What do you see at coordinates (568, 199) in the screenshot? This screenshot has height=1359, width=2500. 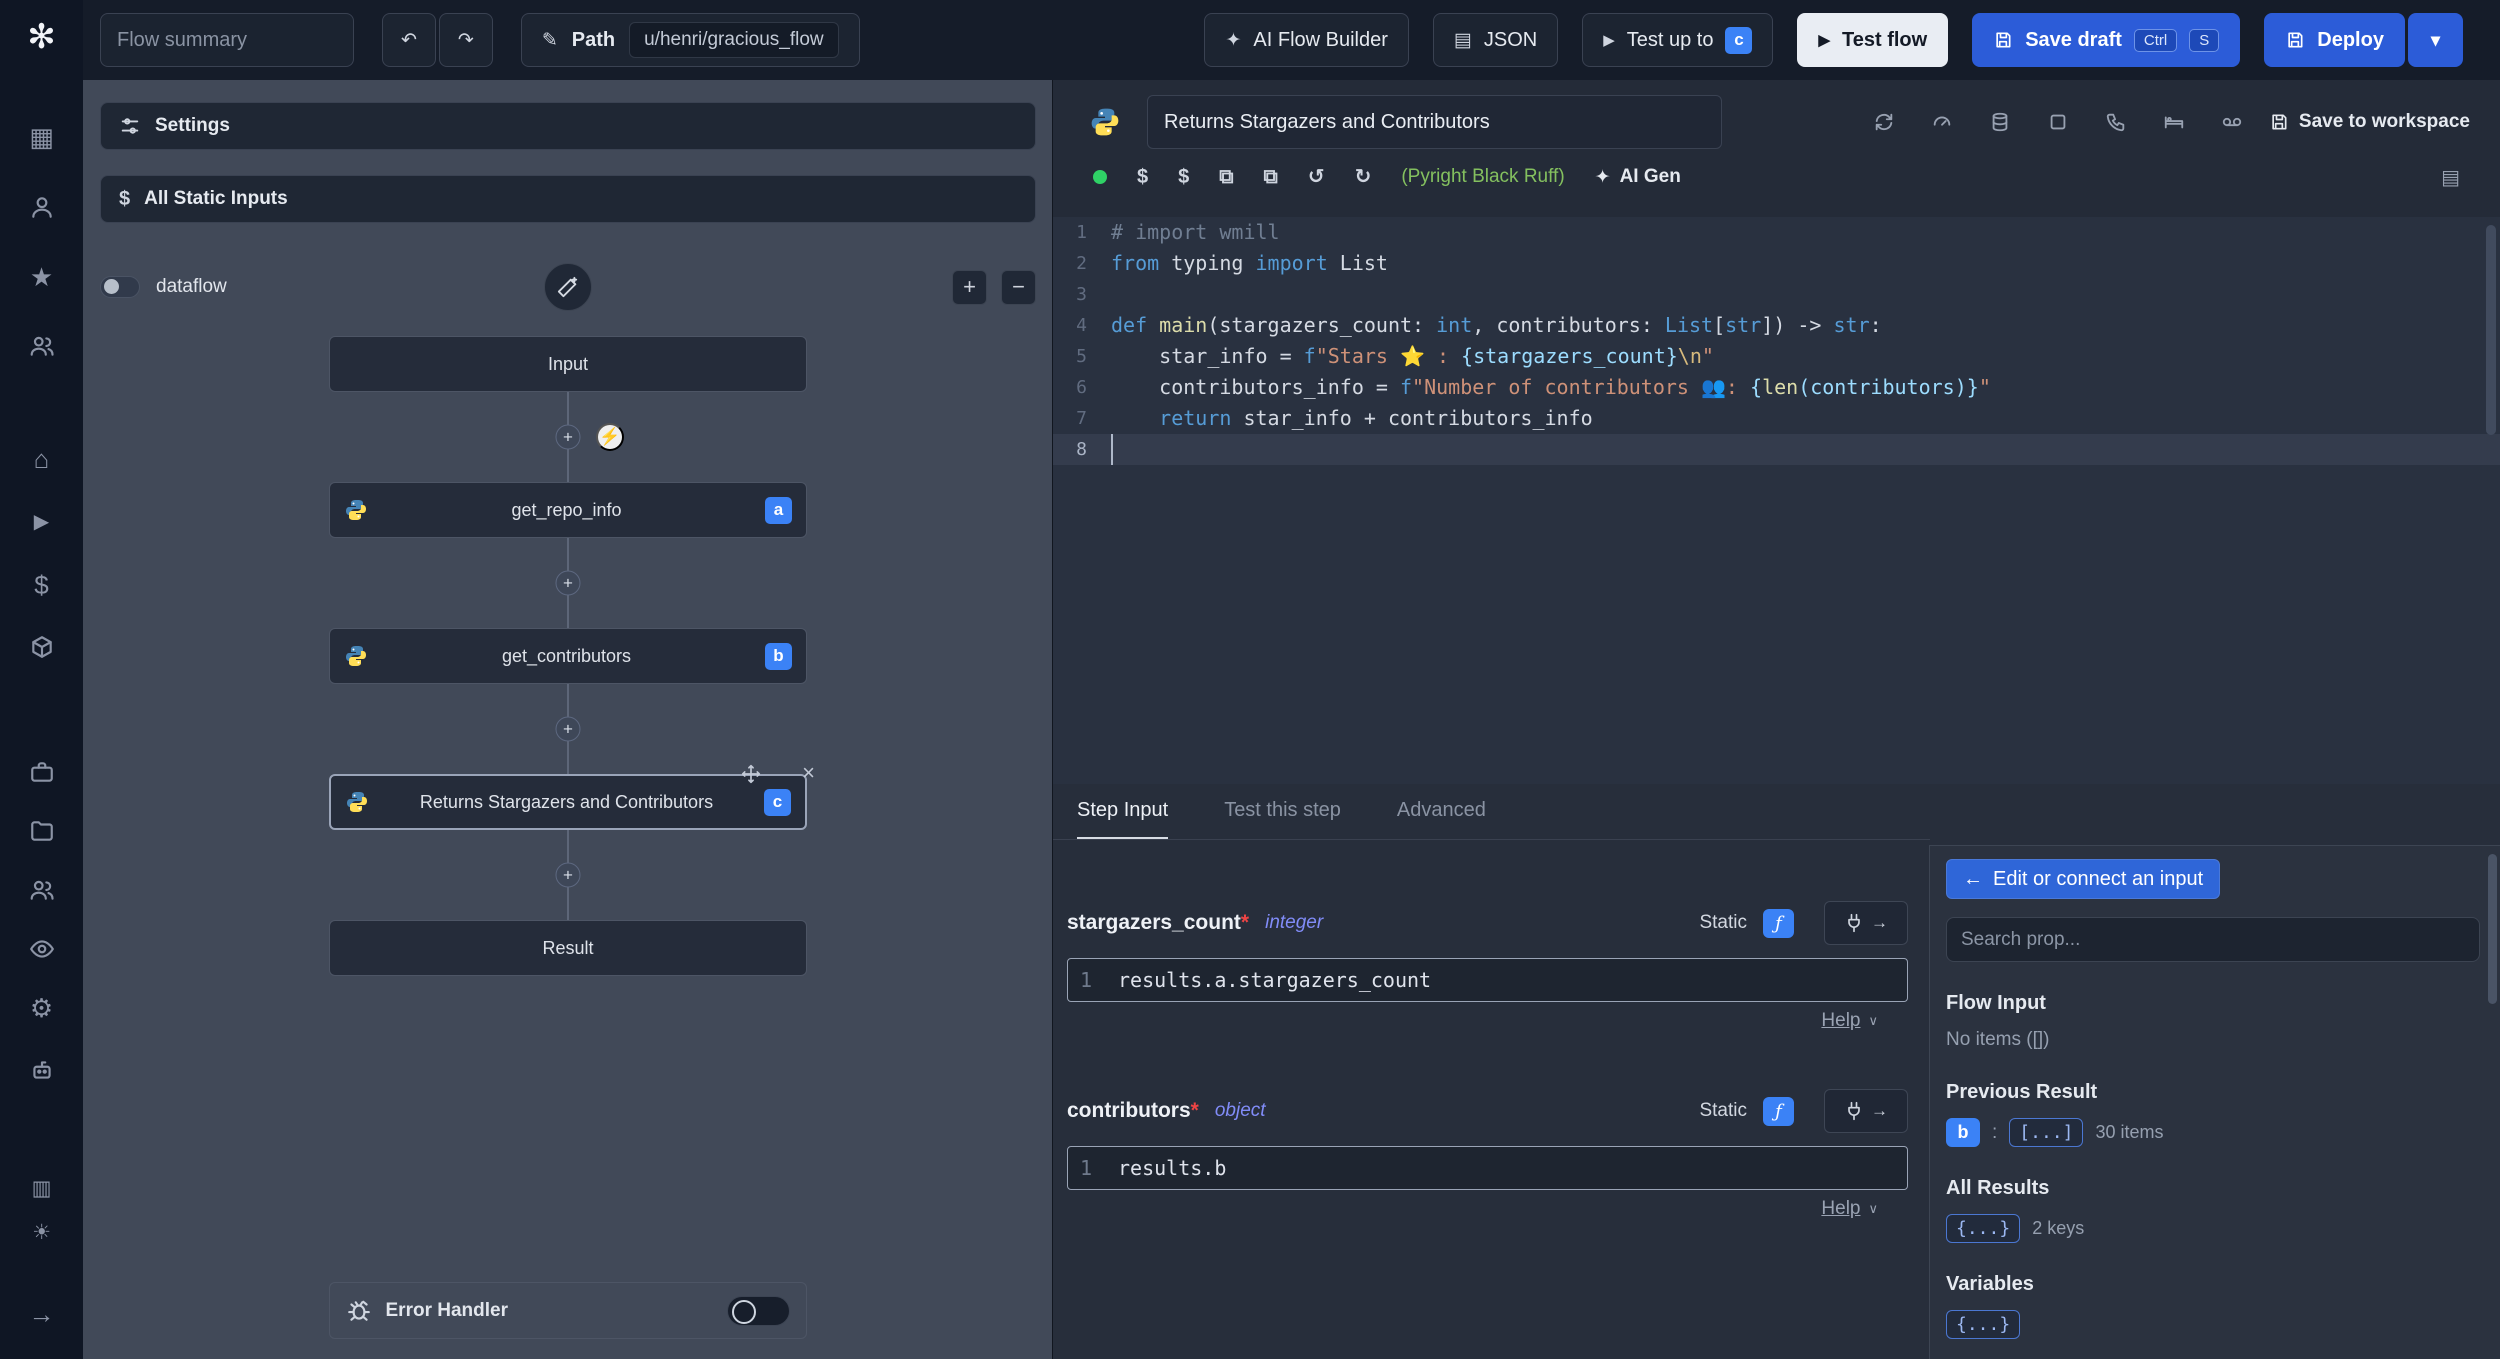 I see `all-static-inputs-button: $ All Static Inputs` at bounding box center [568, 199].